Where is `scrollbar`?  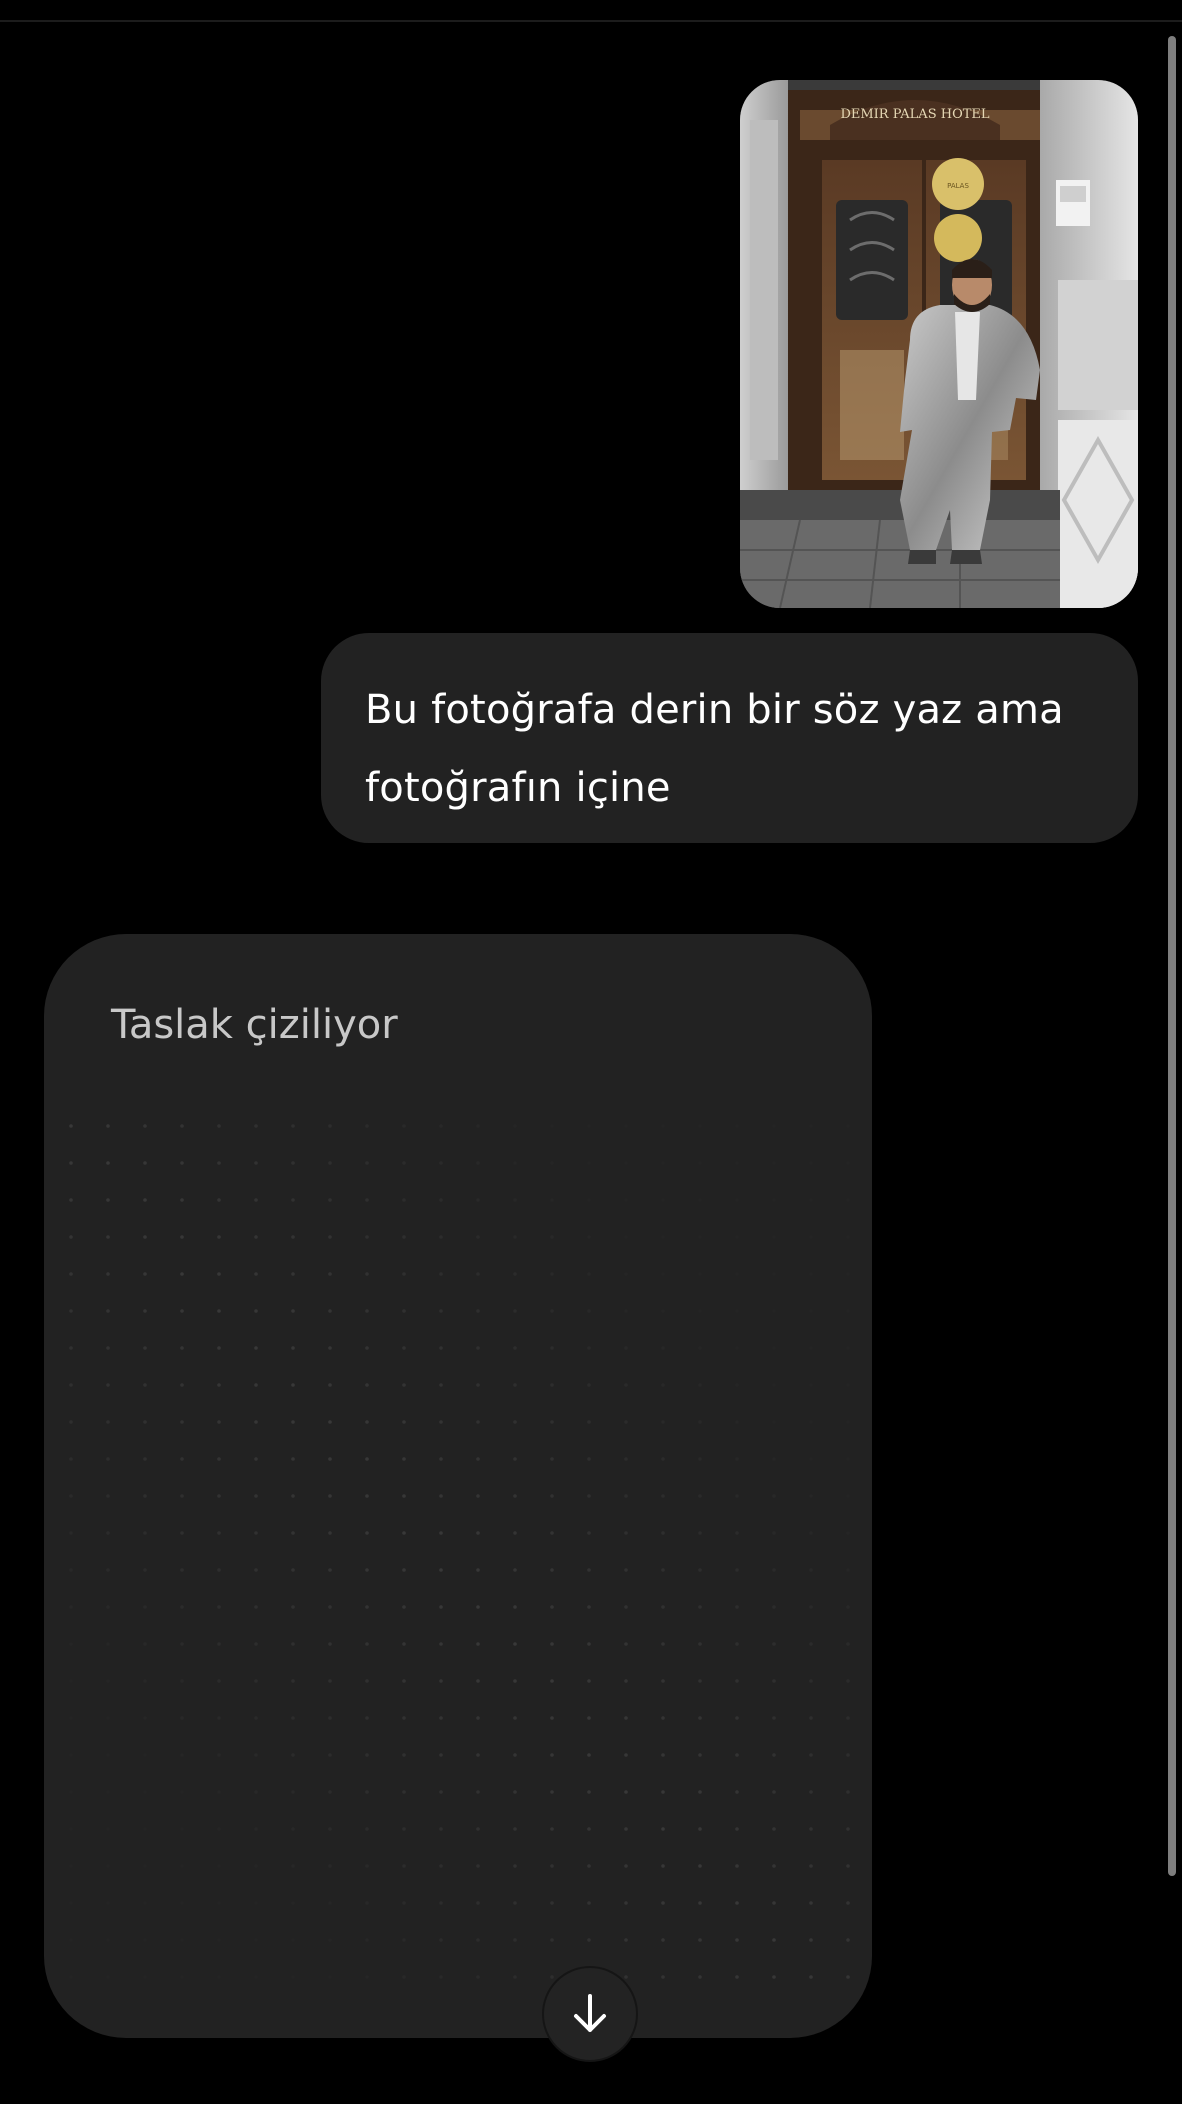
scrollbar is located at coordinates (1172, 956).